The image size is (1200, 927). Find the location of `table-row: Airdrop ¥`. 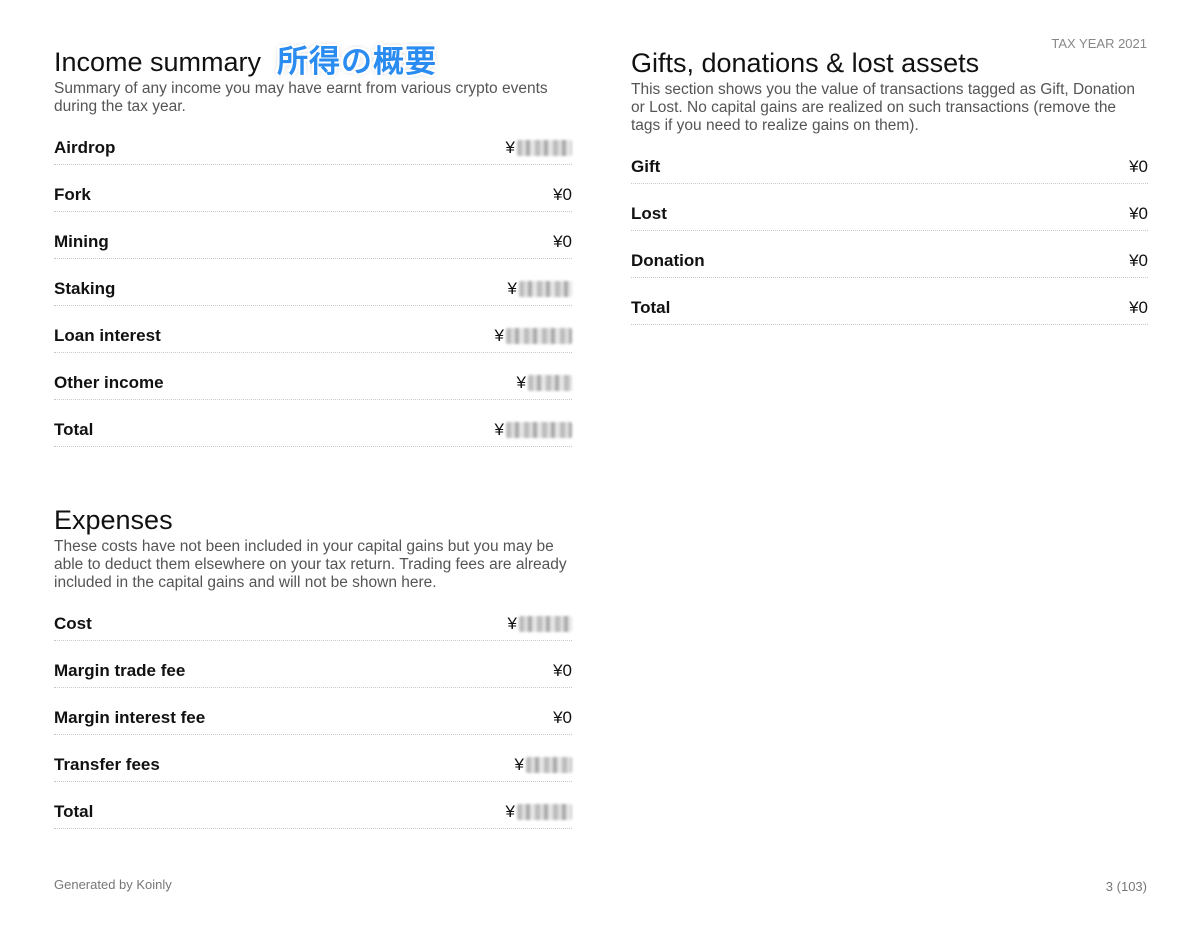

table-row: Airdrop ¥ is located at coordinates (313, 141).